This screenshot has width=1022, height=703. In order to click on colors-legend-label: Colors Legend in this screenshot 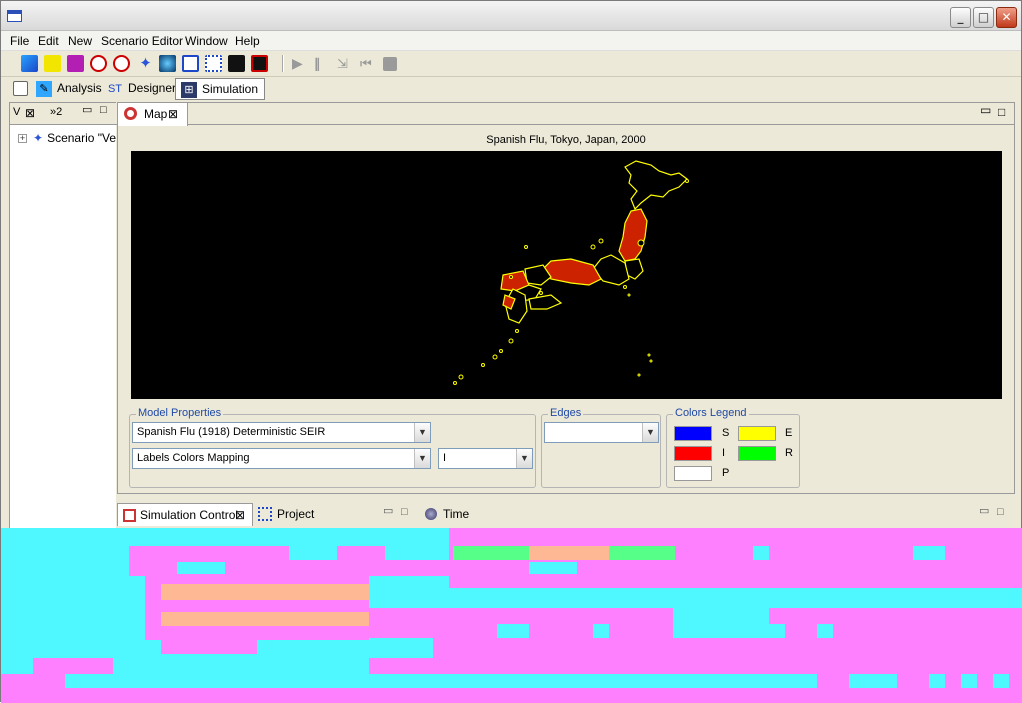, I will do `click(711, 413)`.